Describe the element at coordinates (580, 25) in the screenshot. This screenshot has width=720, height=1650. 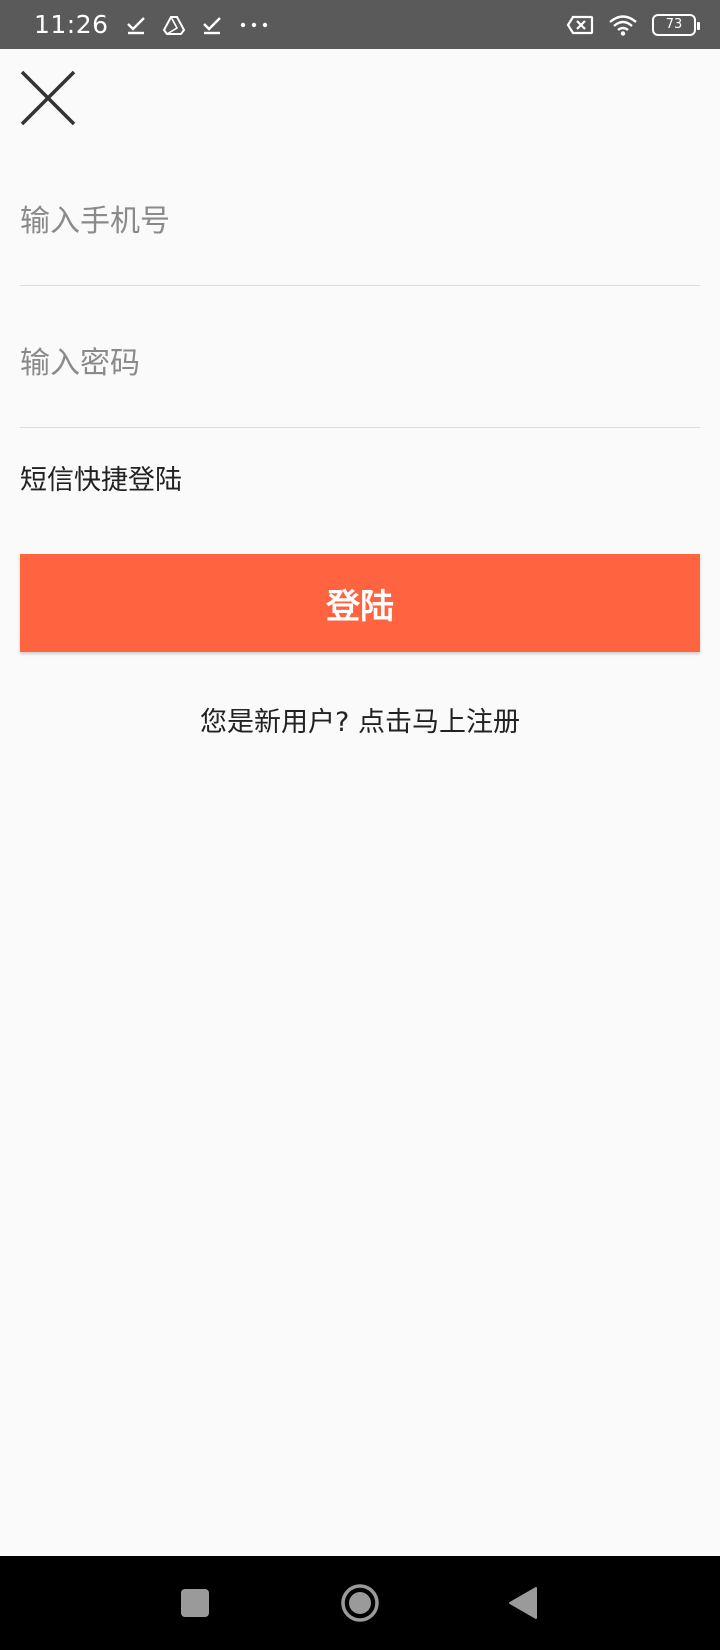
I see `no-sim-icon` at that location.